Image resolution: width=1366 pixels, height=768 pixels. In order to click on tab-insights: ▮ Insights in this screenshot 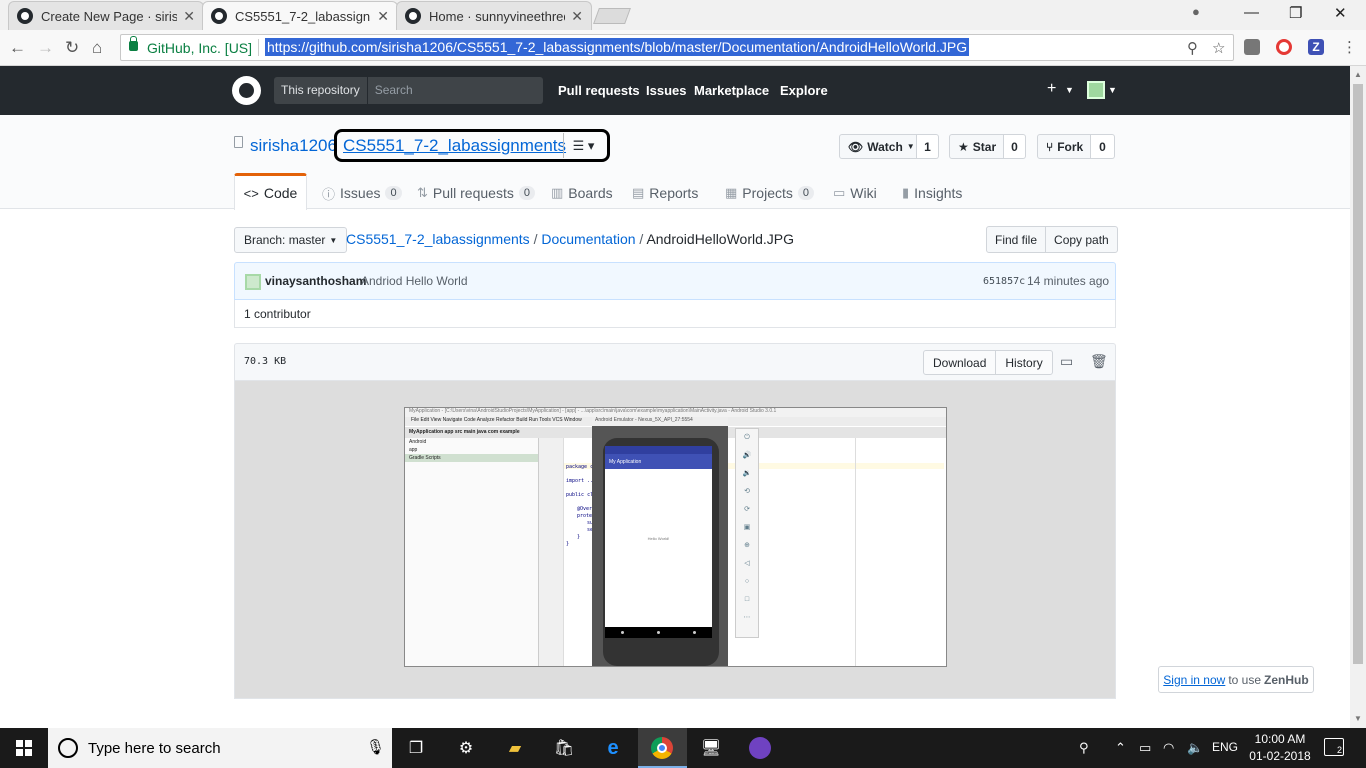, I will do `click(932, 193)`.